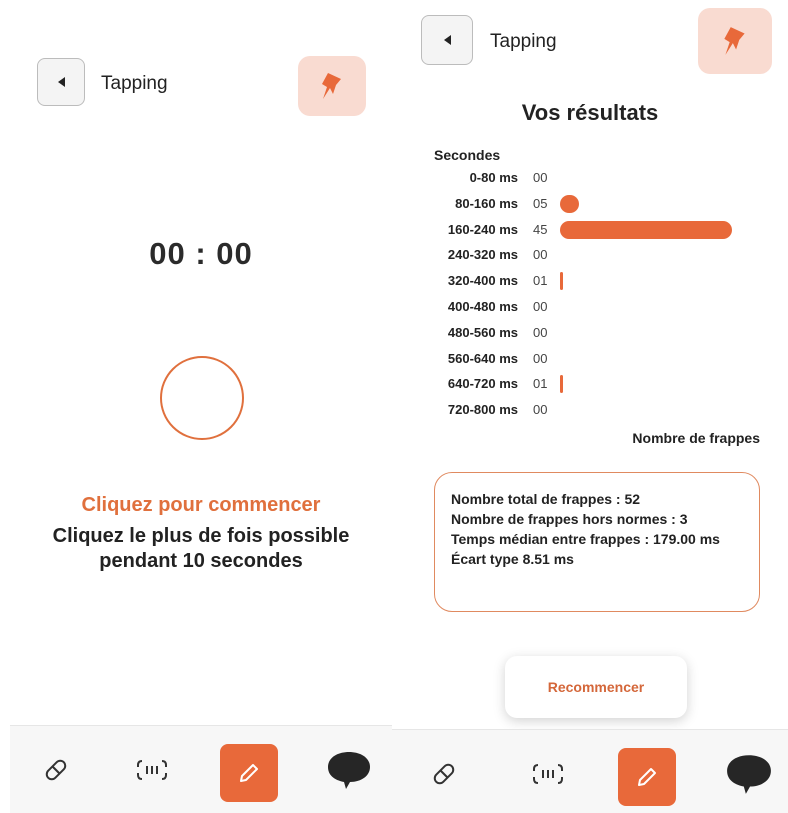  What do you see at coordinates (482, 281) in the screenshot?
I see `bin-label: 320-400 ms` at bounding box center [482, 281].